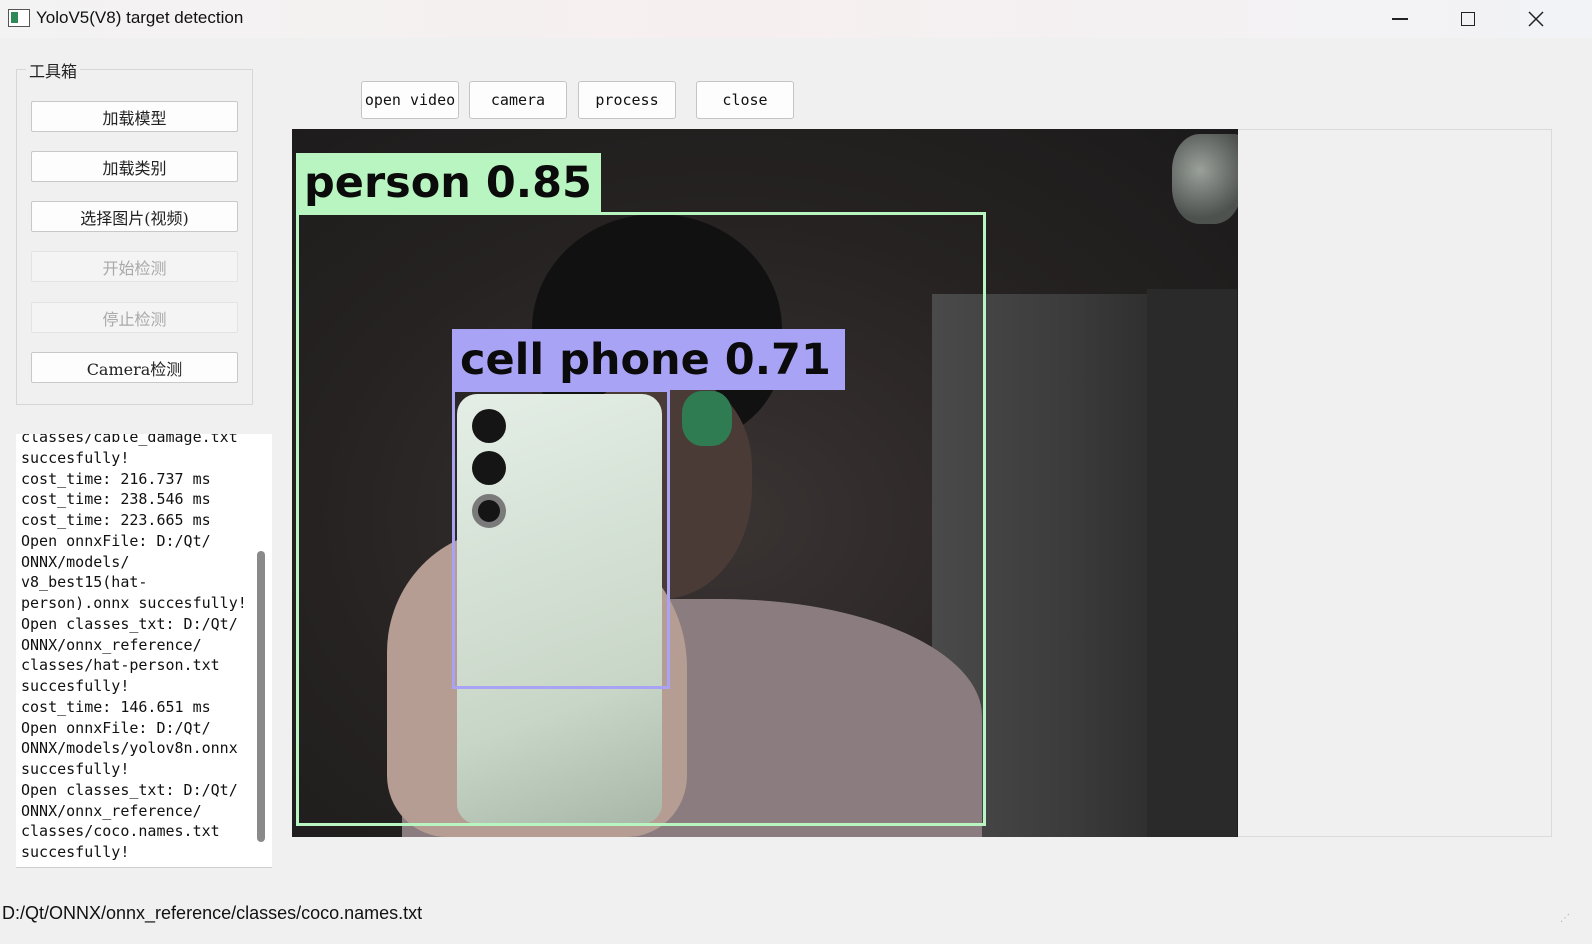  What do you see at coordinates (134, 166) in the screenshot?
I see `load-classes-button: 加载类别` at bounding box center [134, 166].